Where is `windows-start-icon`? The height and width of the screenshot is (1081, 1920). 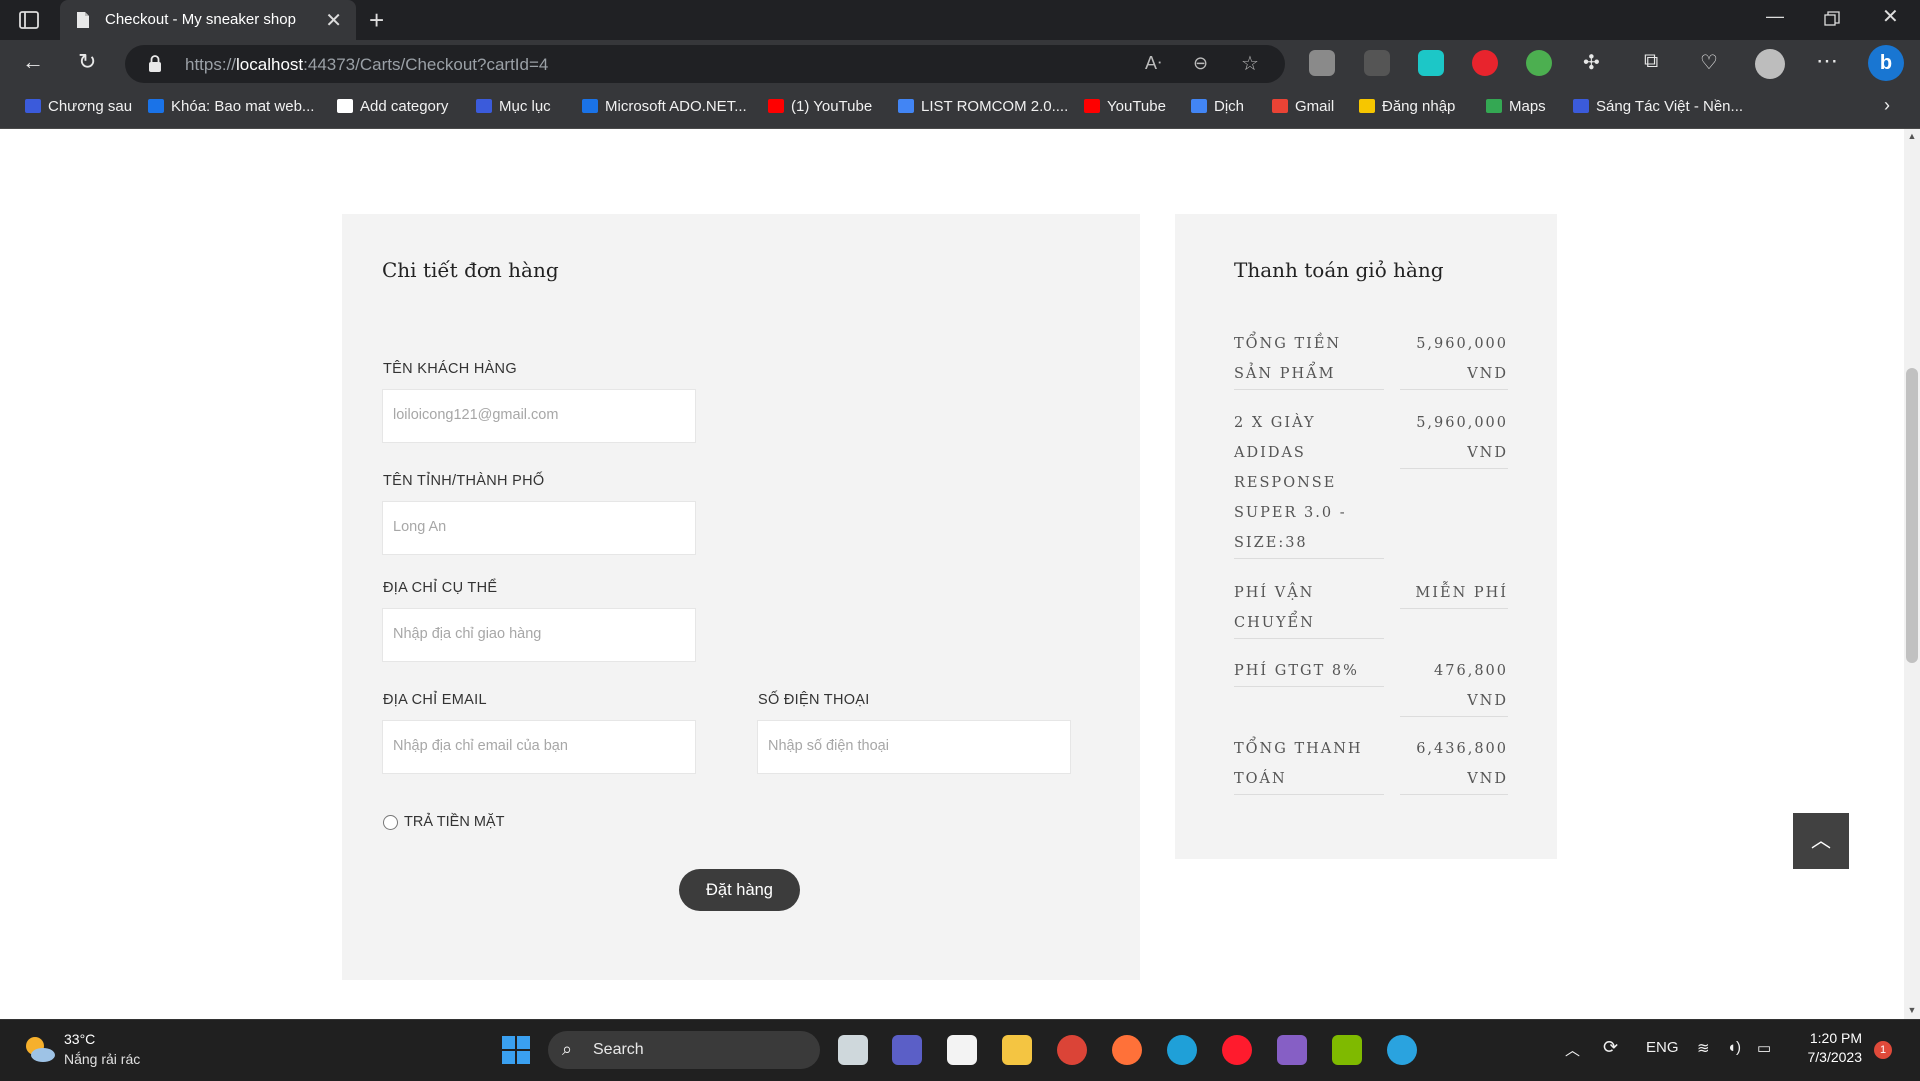 windows-start-icon is located at coordinates (516, 1050).